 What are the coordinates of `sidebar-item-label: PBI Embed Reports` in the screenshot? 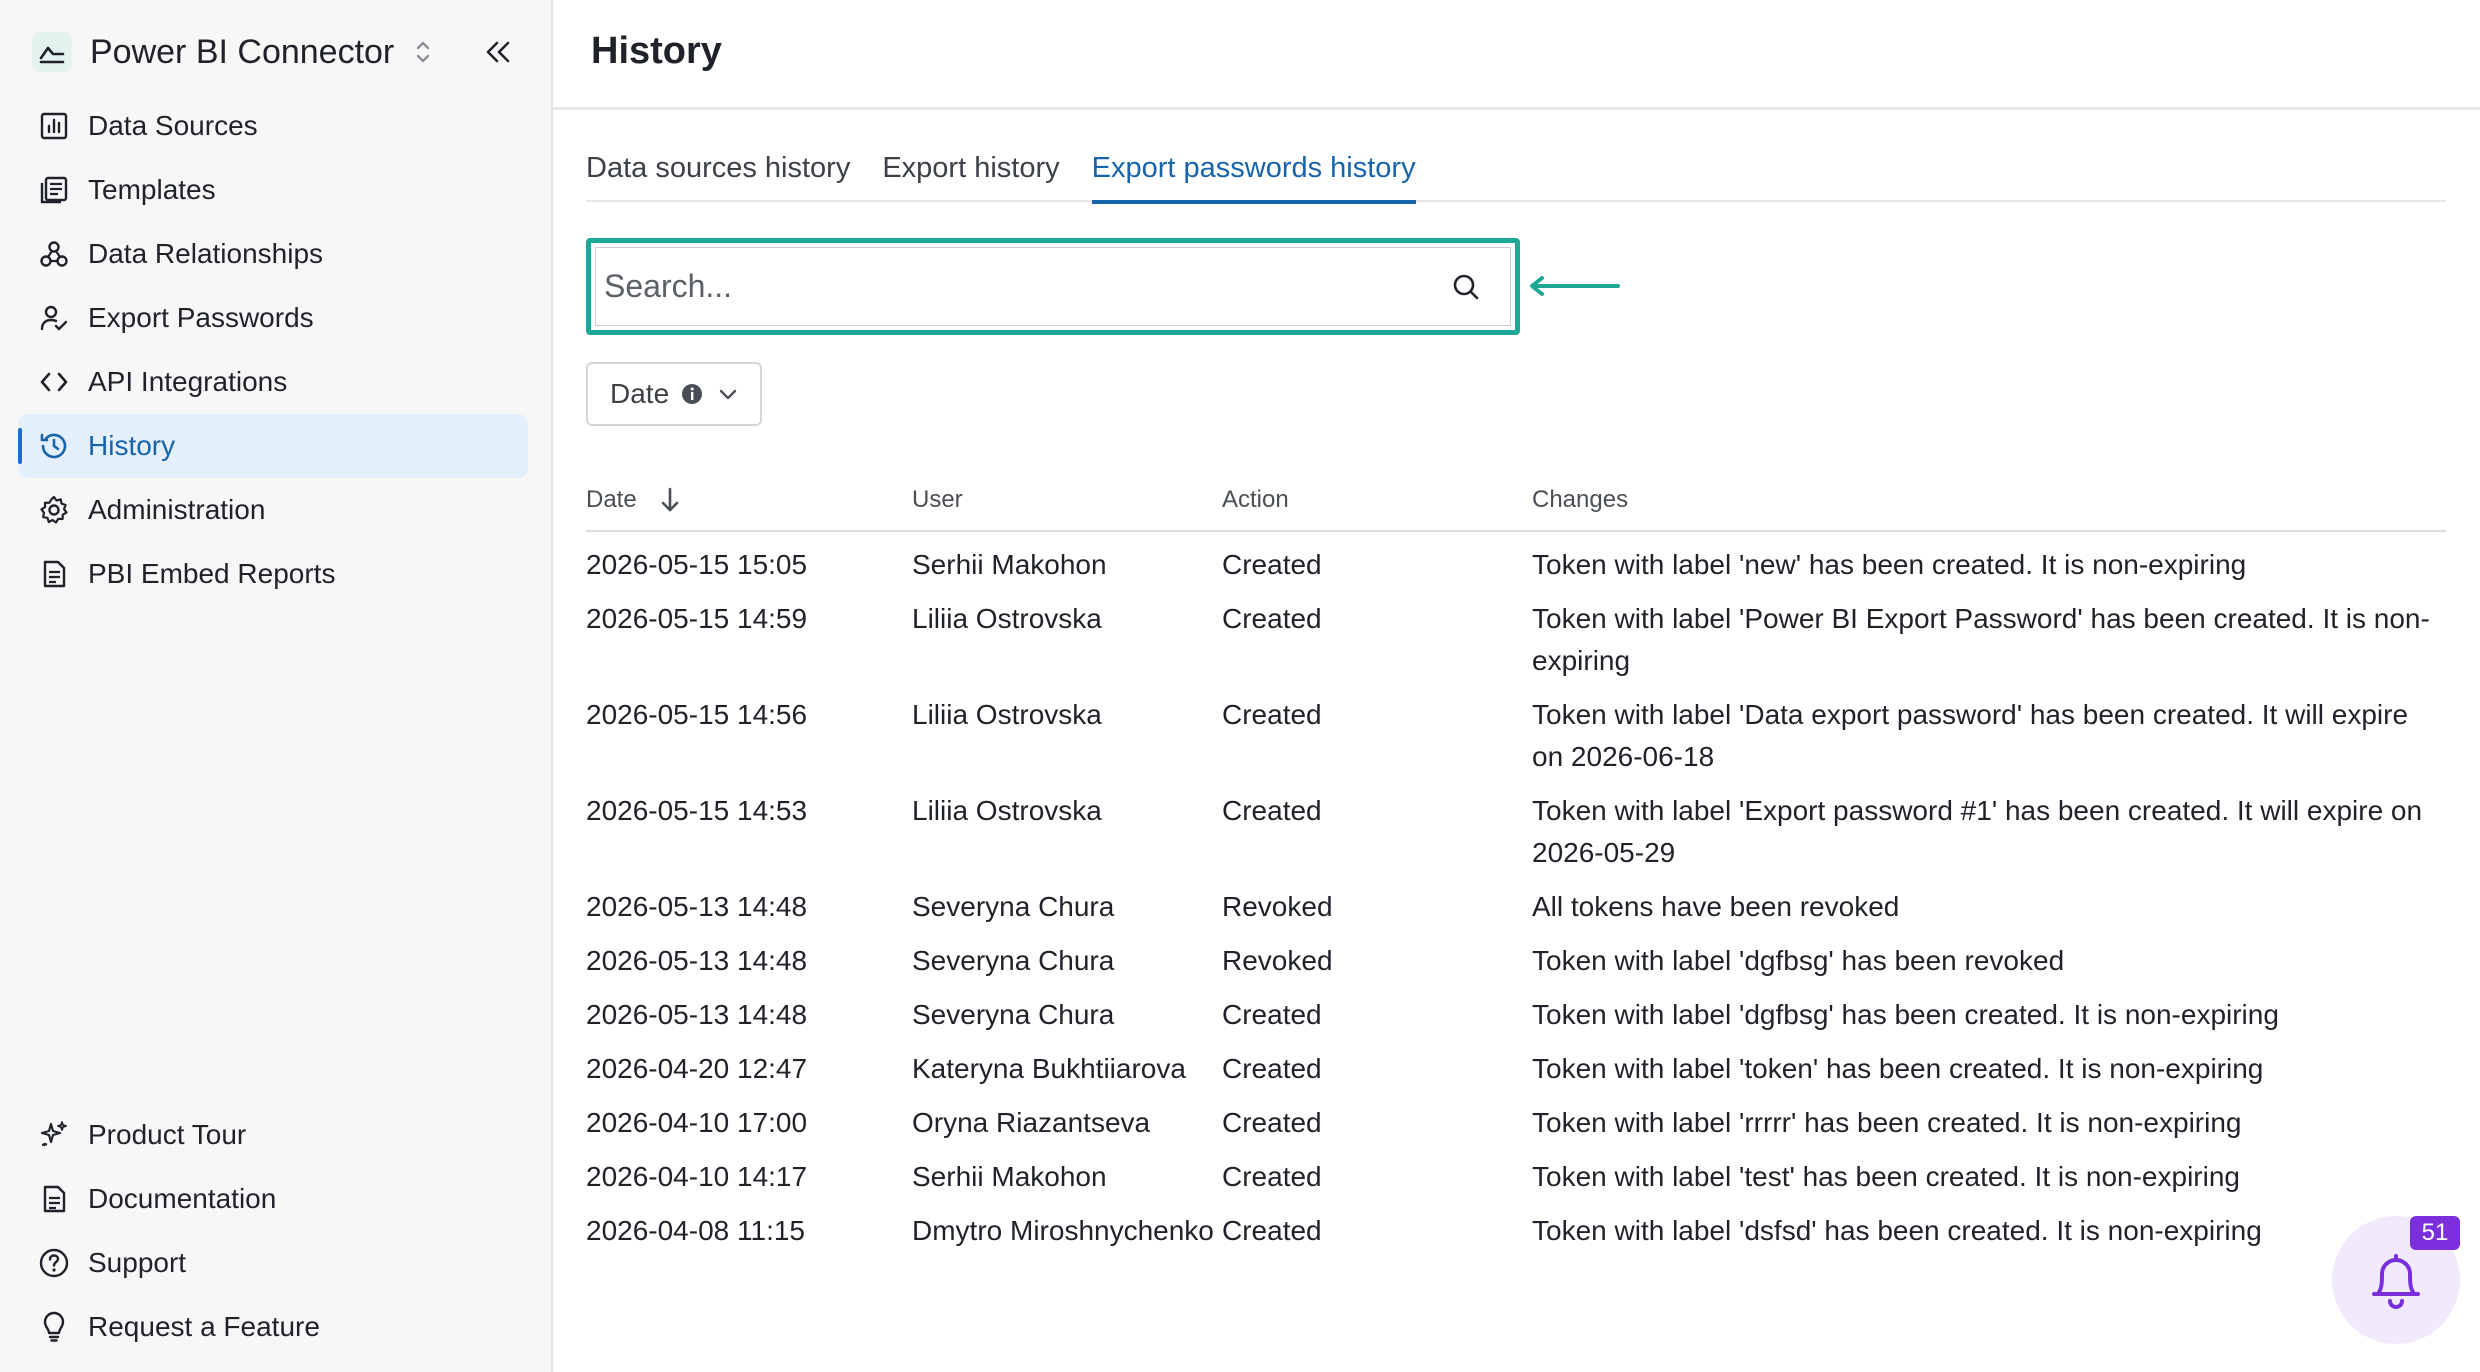 It's located at (212, 573).